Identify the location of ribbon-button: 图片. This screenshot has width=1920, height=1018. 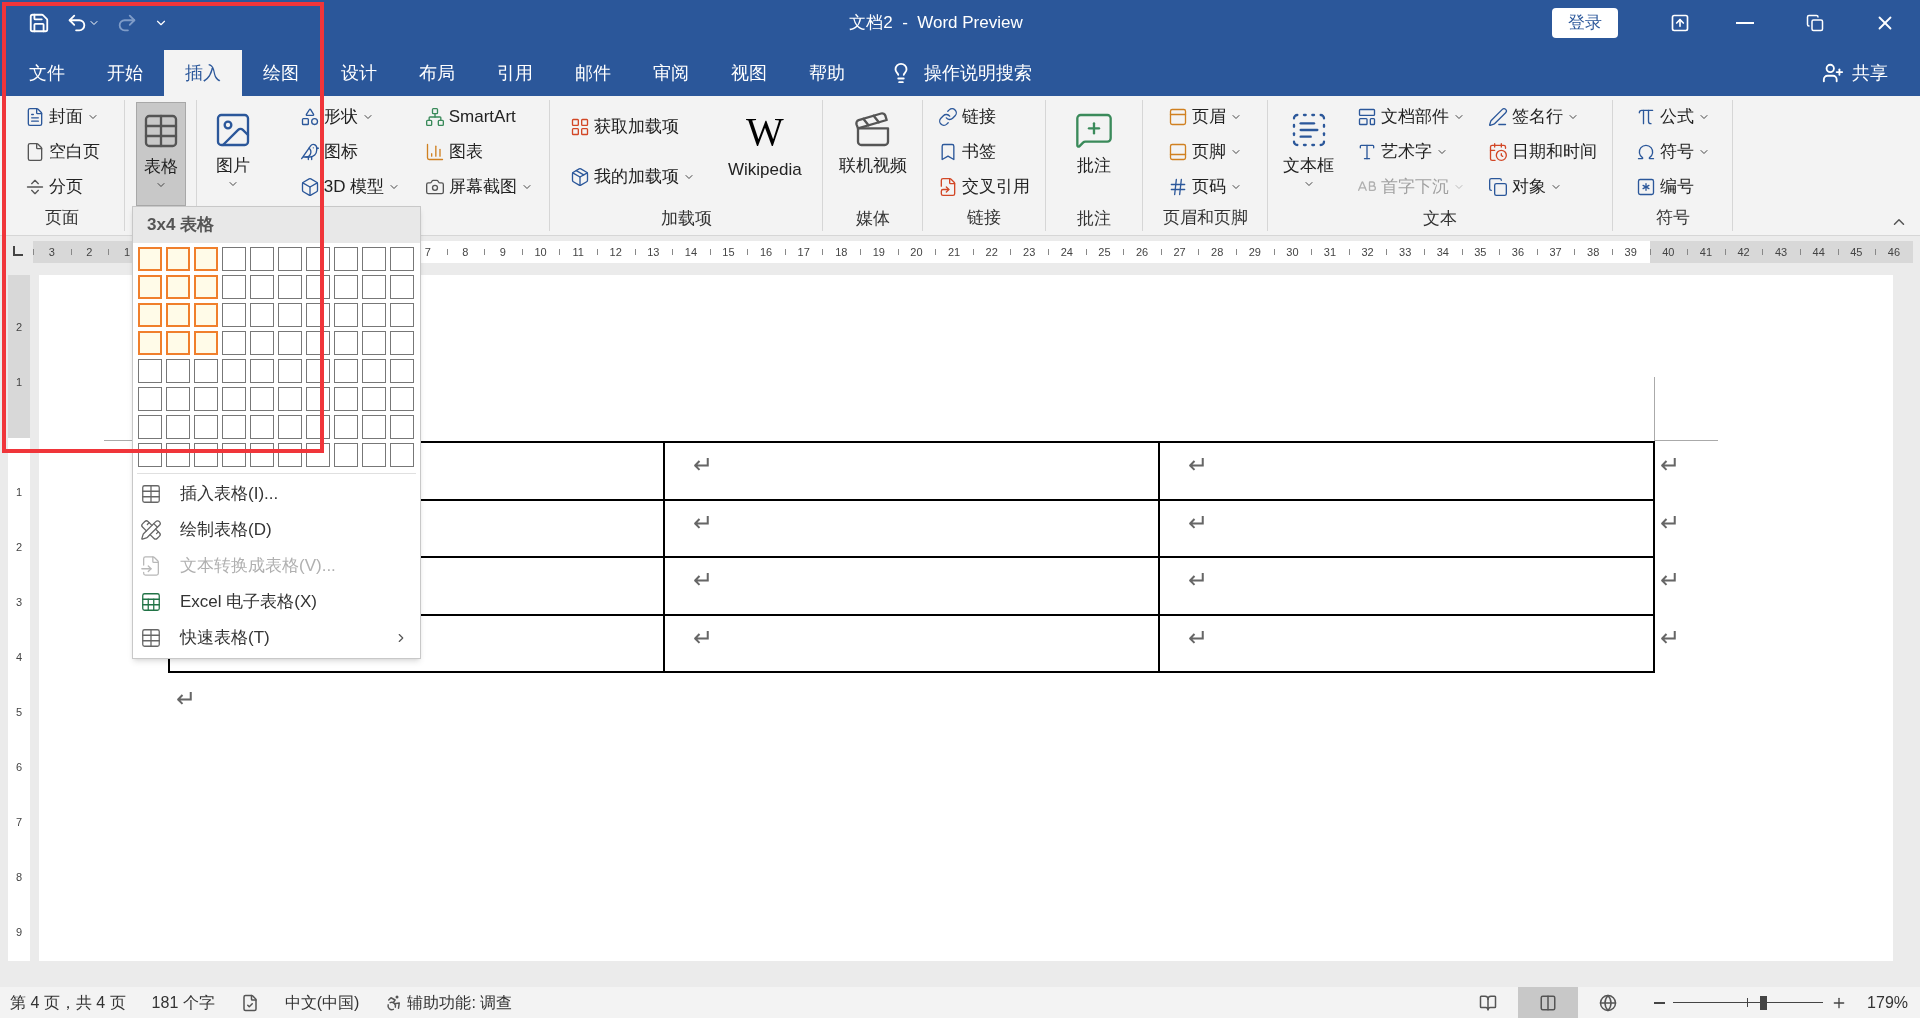
(233, 154).